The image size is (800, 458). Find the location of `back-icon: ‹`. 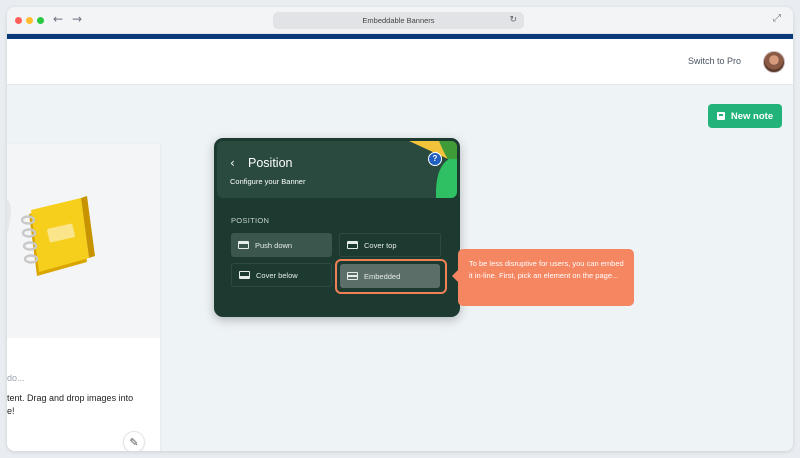

back-icon: ‹ is located at coordinates (232, 163).